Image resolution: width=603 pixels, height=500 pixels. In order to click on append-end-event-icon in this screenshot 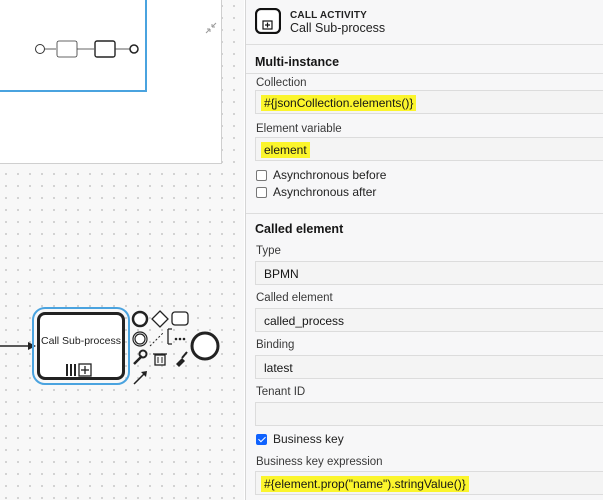, I will do `click(140, 319)`.